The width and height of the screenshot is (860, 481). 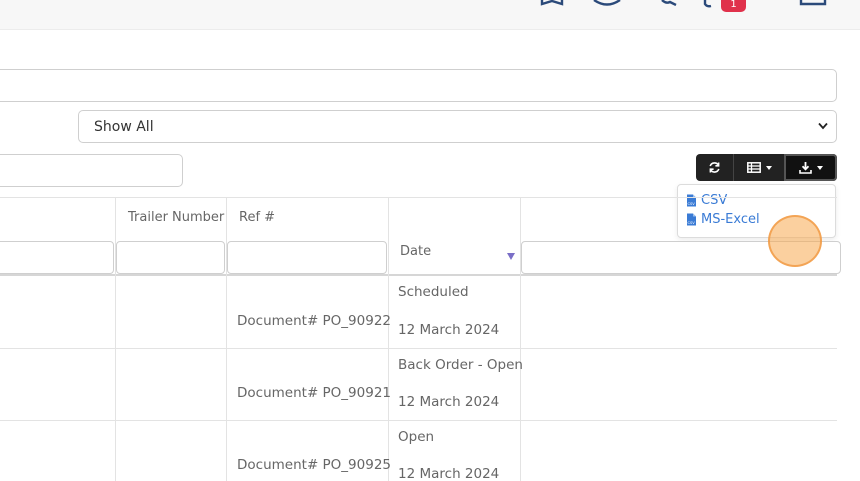 I want to click on export-button, so click(x=810, y=167).